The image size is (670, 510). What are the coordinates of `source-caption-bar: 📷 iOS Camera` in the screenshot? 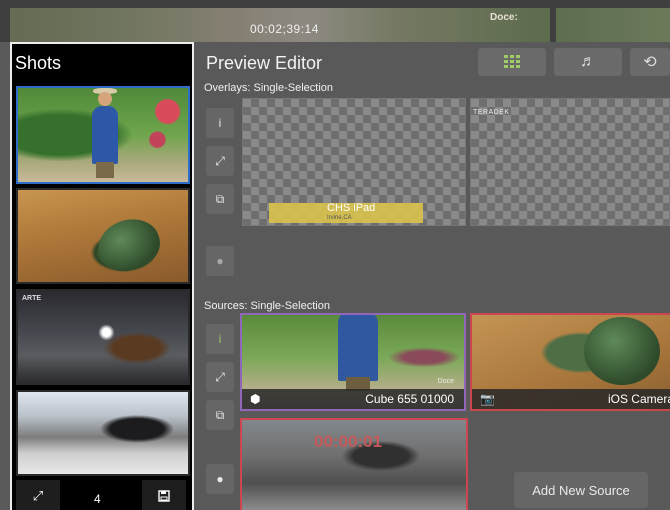 It's located at (571, 399).